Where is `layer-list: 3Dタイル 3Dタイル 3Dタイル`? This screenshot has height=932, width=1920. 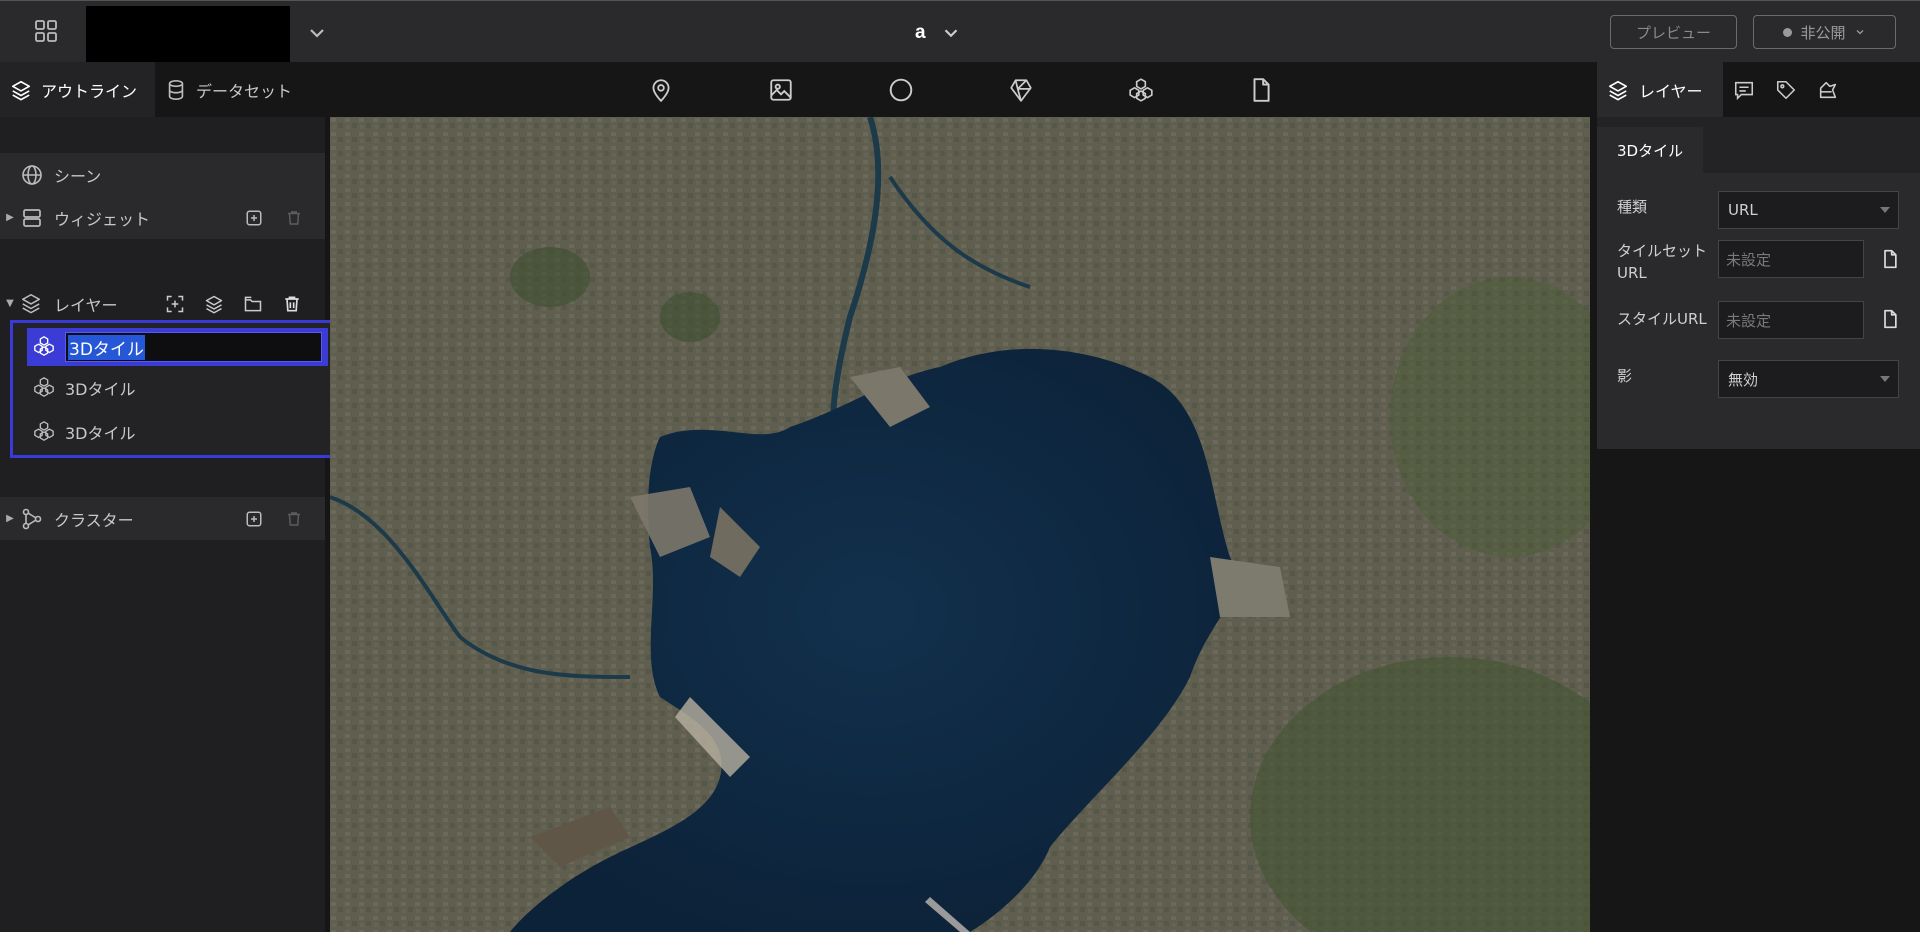 layer-list: 3Dタイル 3Dタイル 3Dタイル is located at coordinates (172, 389).